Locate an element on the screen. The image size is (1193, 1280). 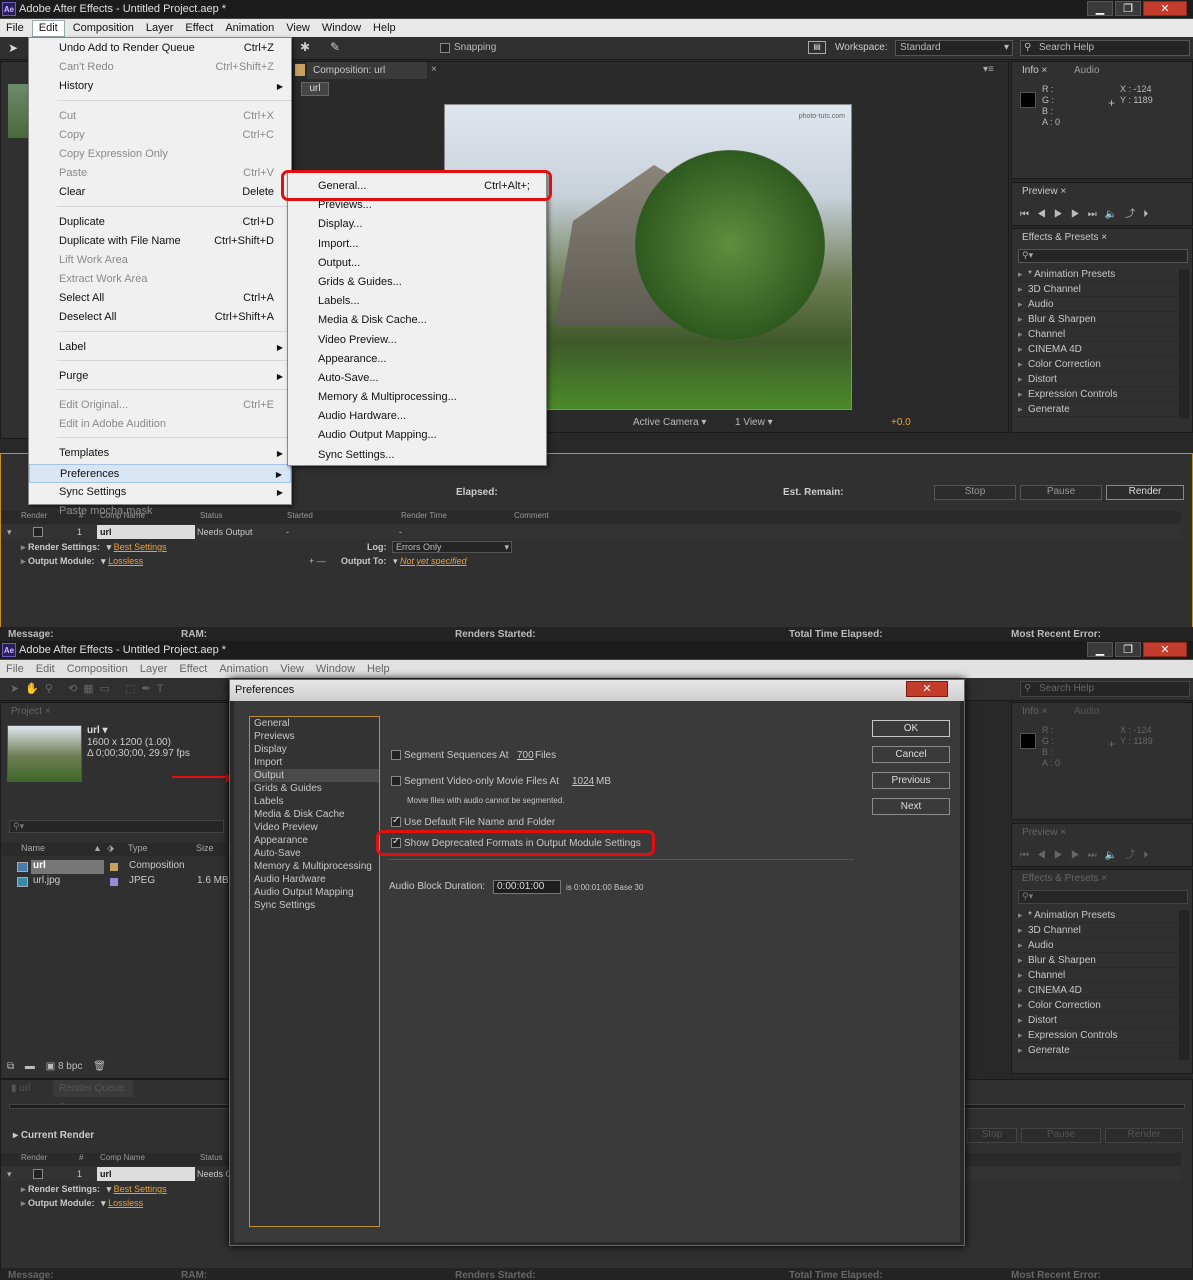
audio-block-duration-input: 0:00:01:00 is located at coordinates (527, 887).